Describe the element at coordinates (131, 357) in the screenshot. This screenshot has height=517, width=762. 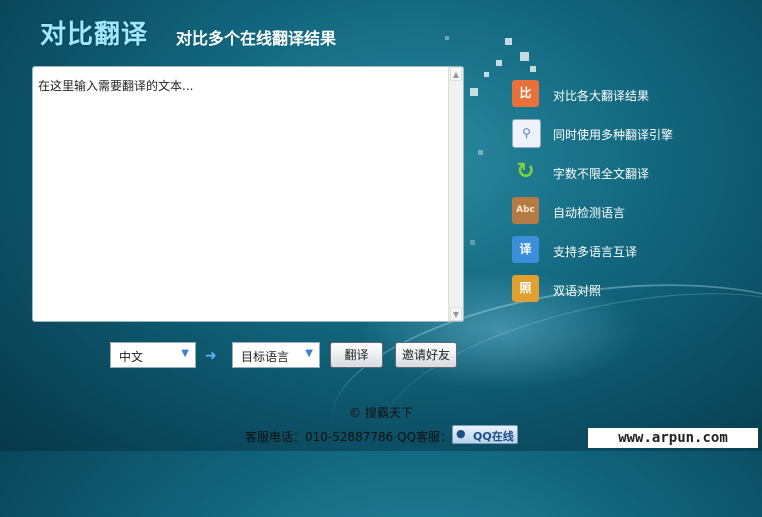
I see `source-language-value: 中文` at that location.